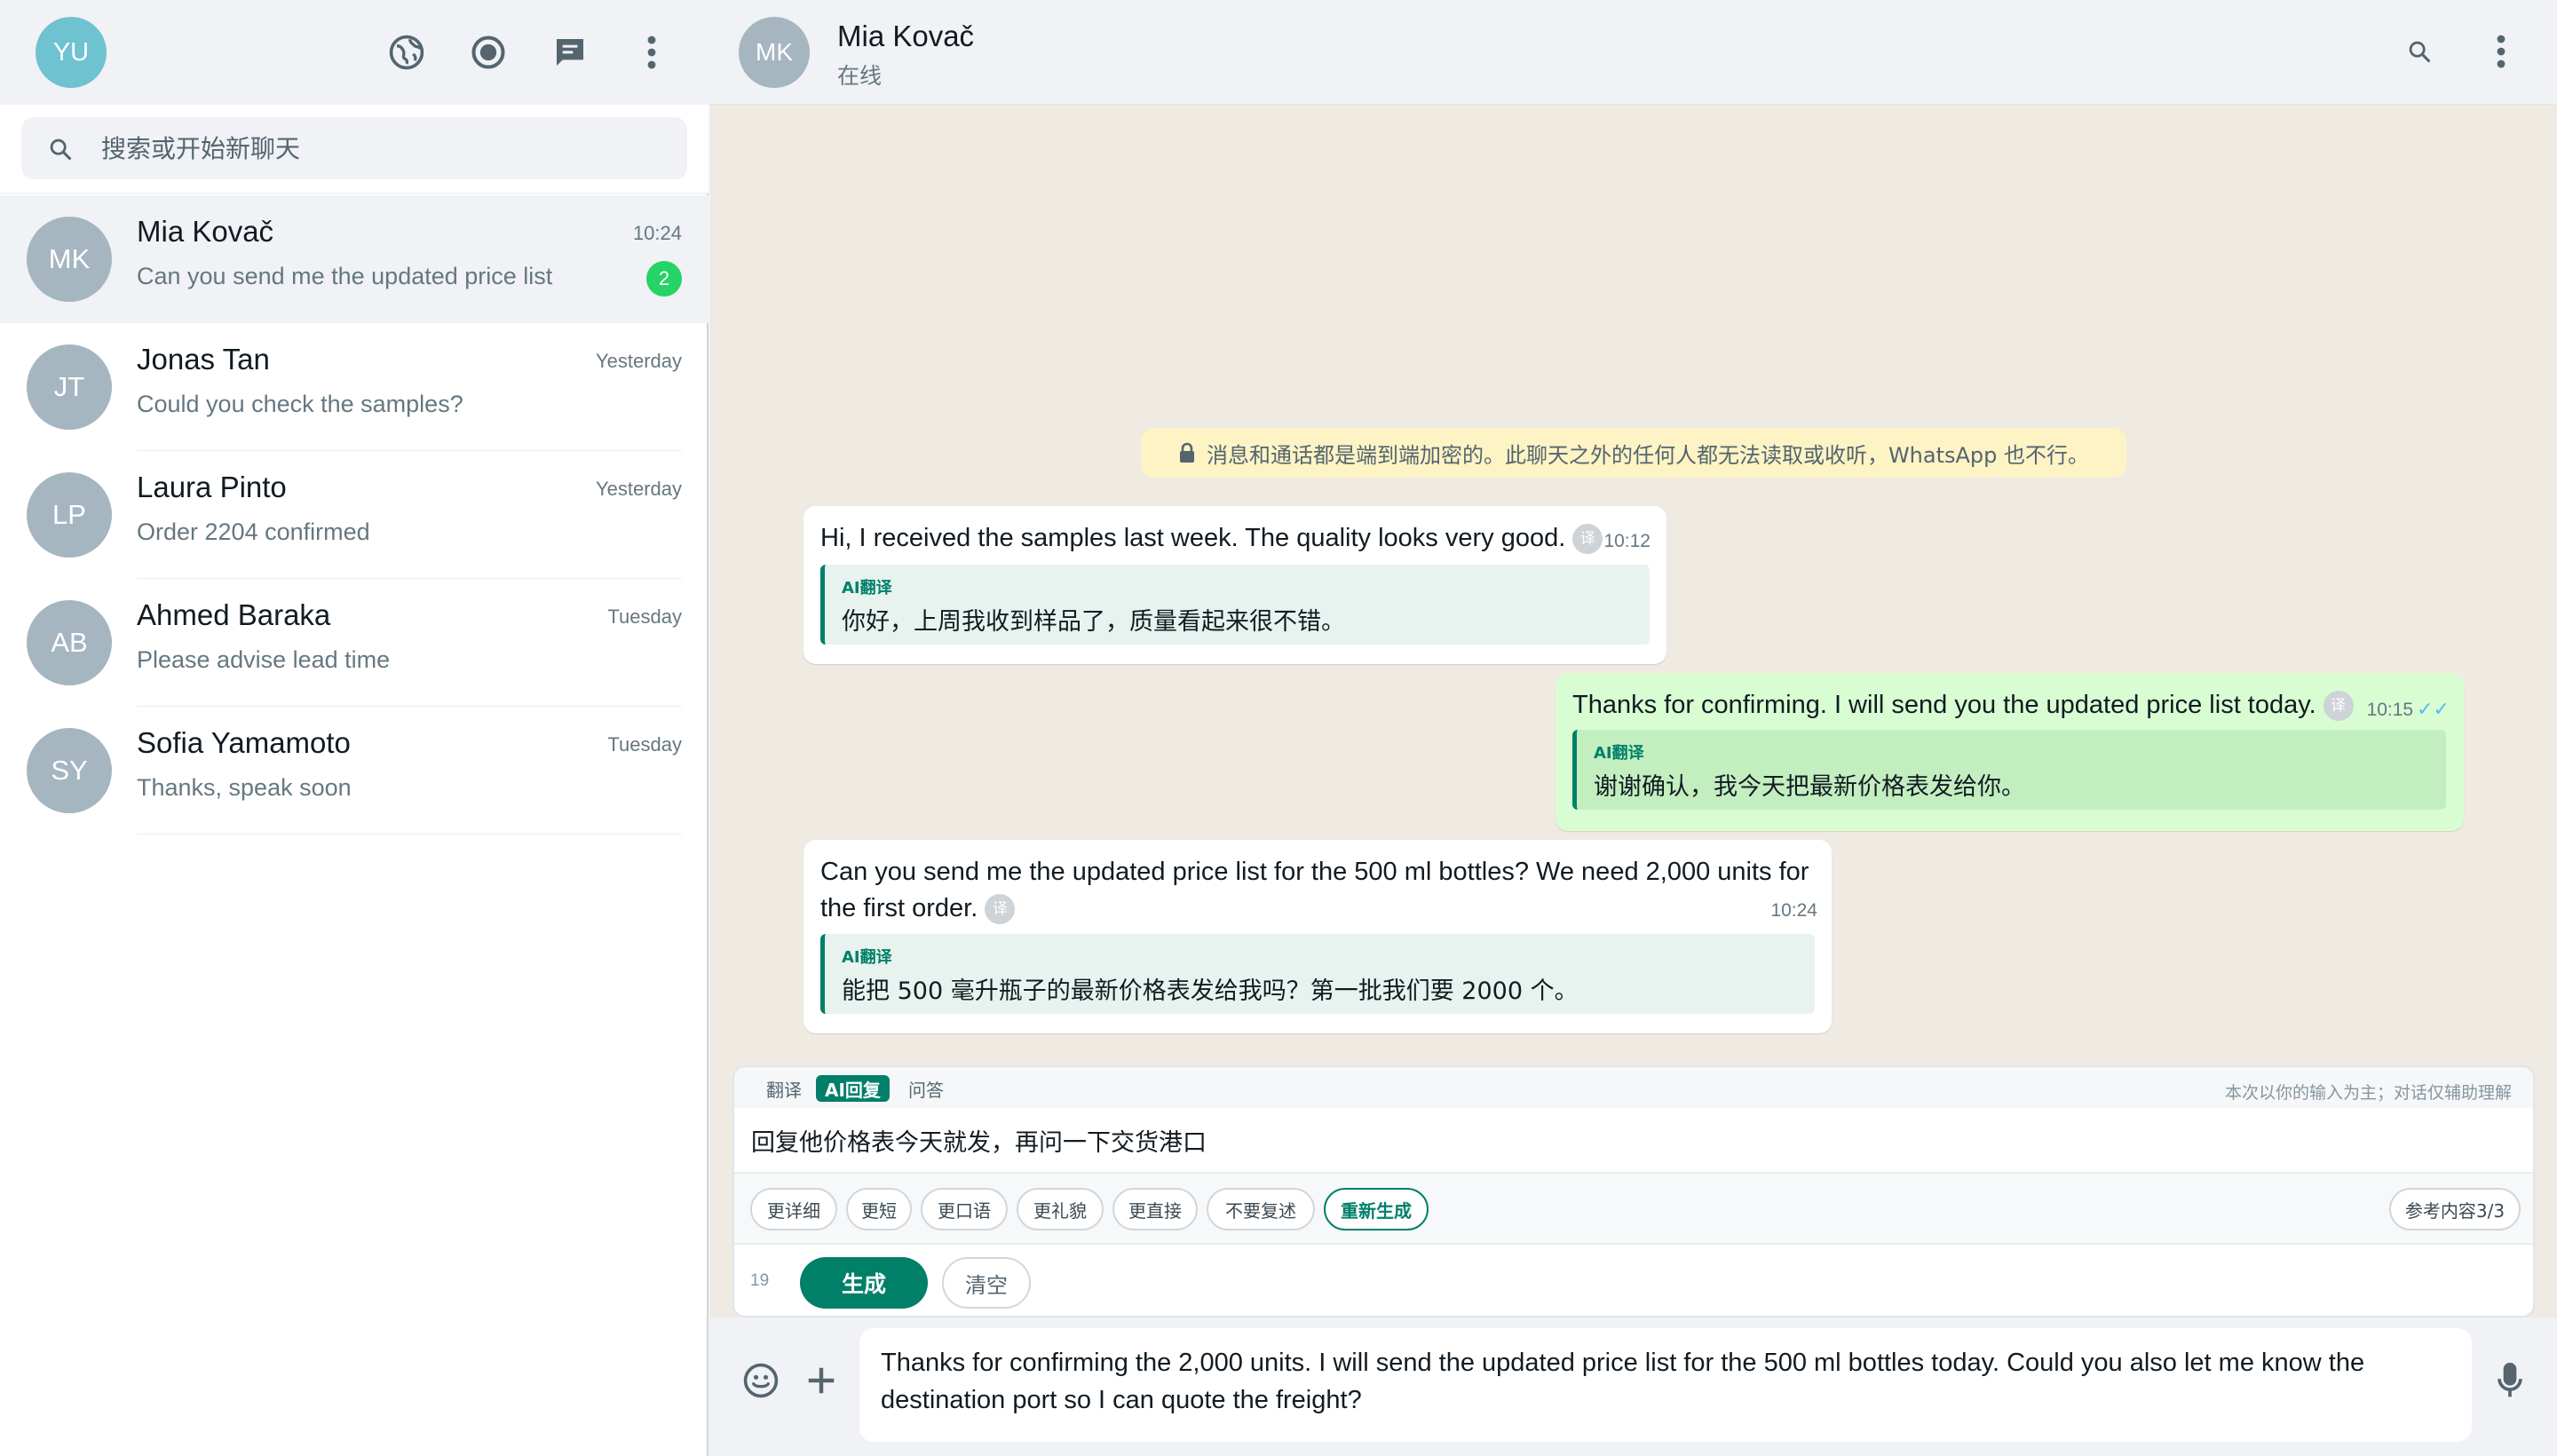  I want to click on chat-preview: Could you check the samples?, so click(300, 404).